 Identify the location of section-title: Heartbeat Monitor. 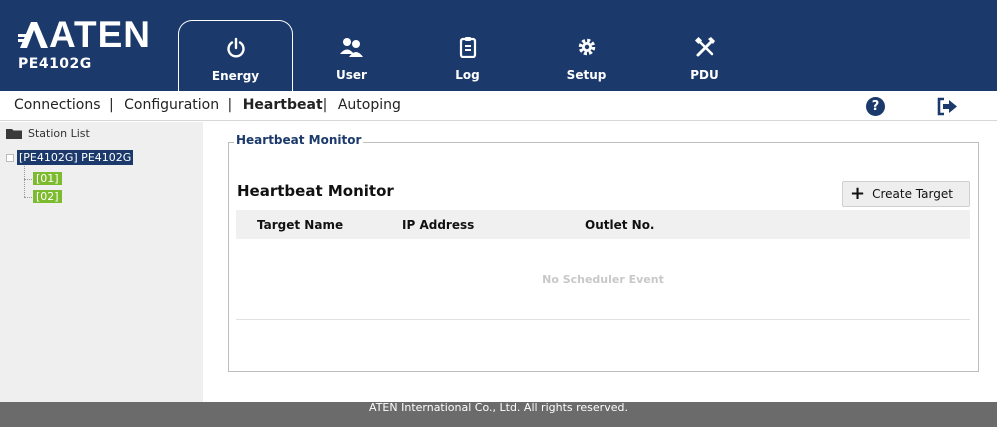
(315, 191).